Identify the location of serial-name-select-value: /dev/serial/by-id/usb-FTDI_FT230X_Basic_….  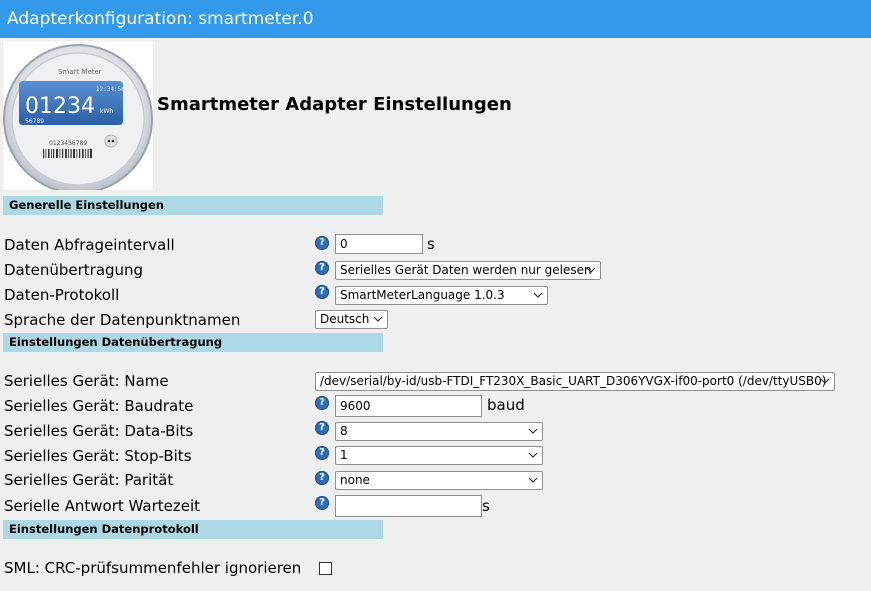
(573, 381).